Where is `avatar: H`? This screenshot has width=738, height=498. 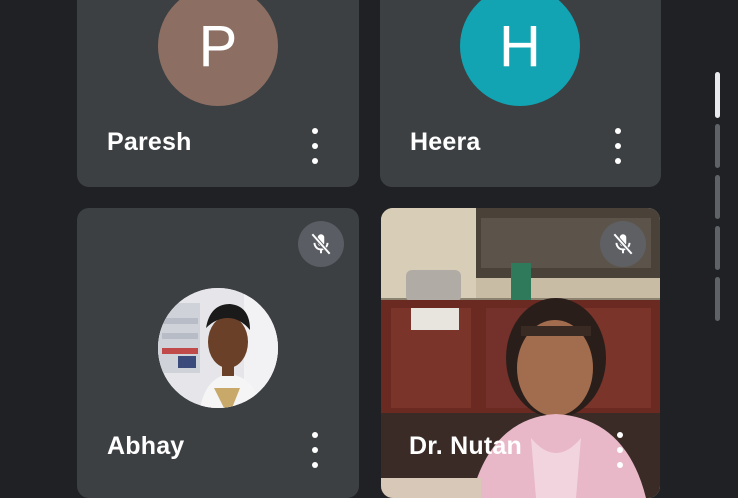
avatar: H is located at coordinates (520, 53).